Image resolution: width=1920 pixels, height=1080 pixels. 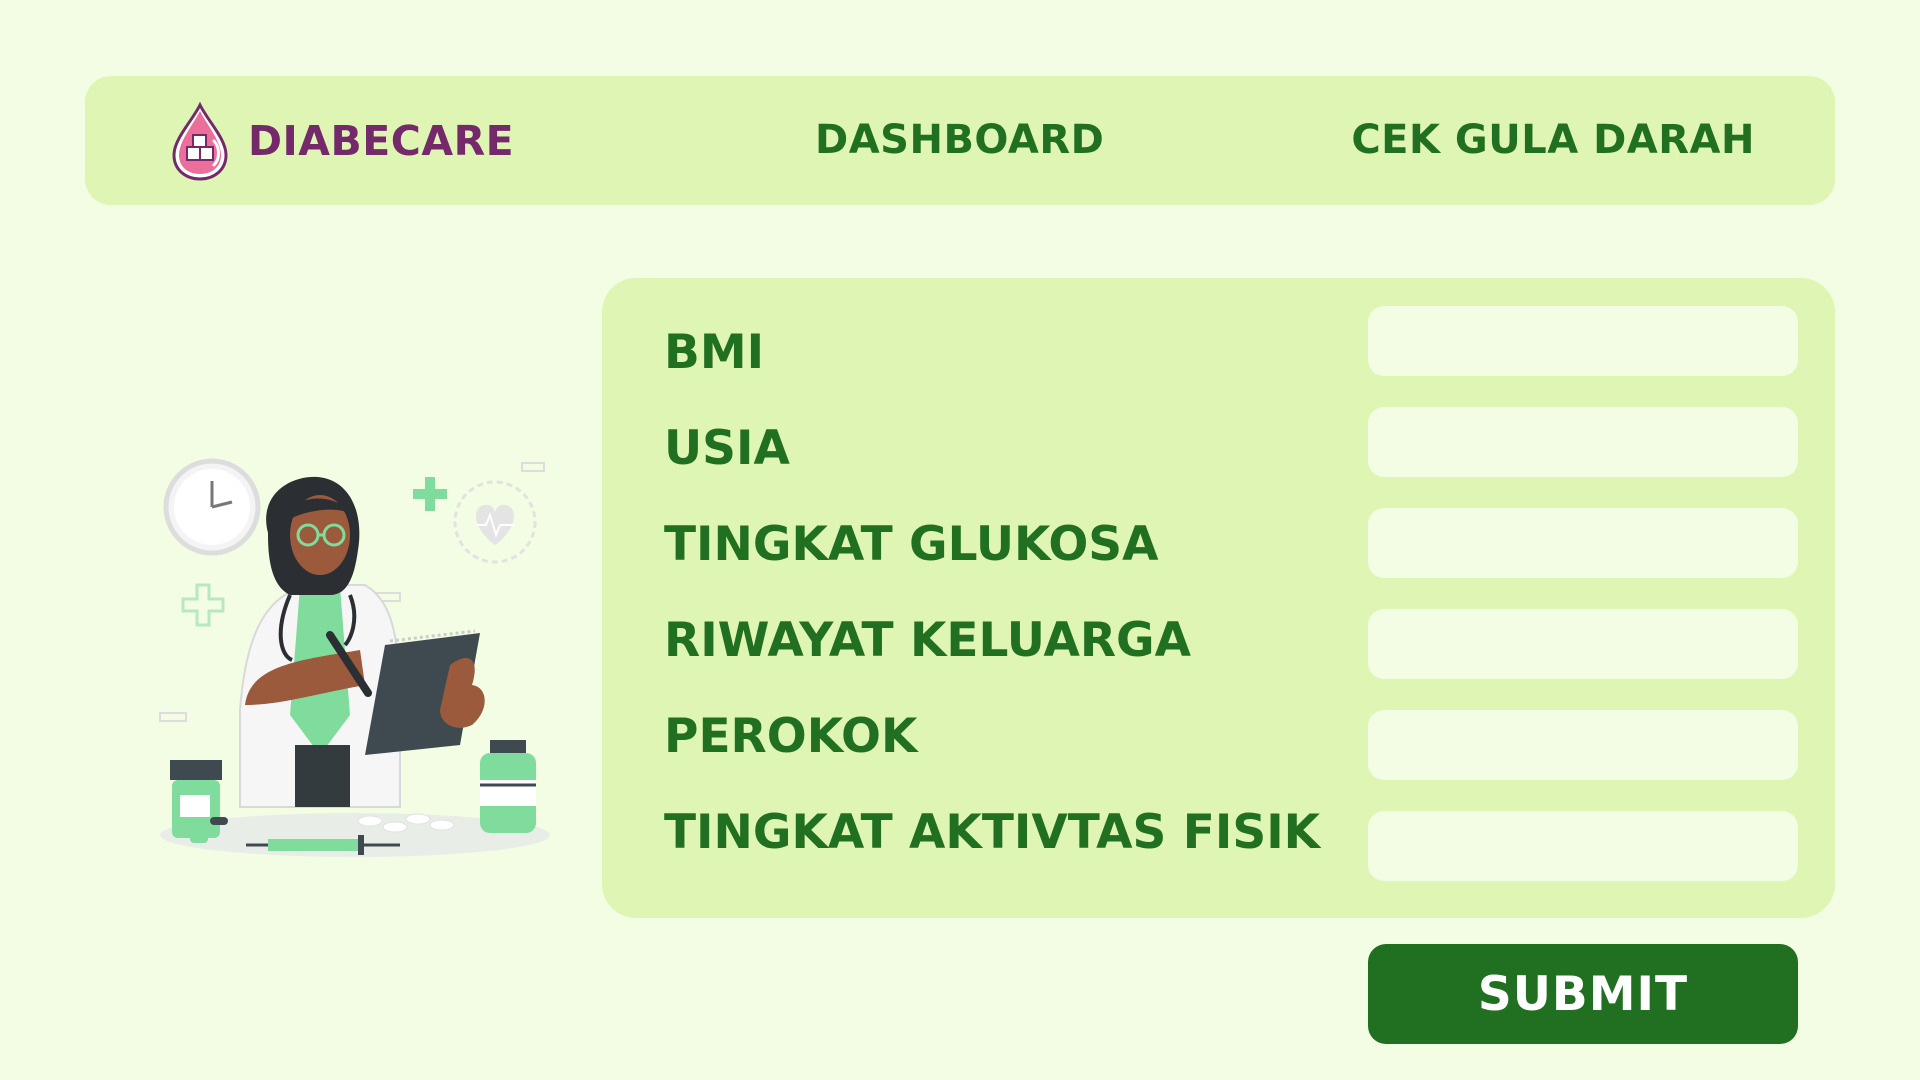 I want to click on plus-outline-icon, so click(x=203, y=605).